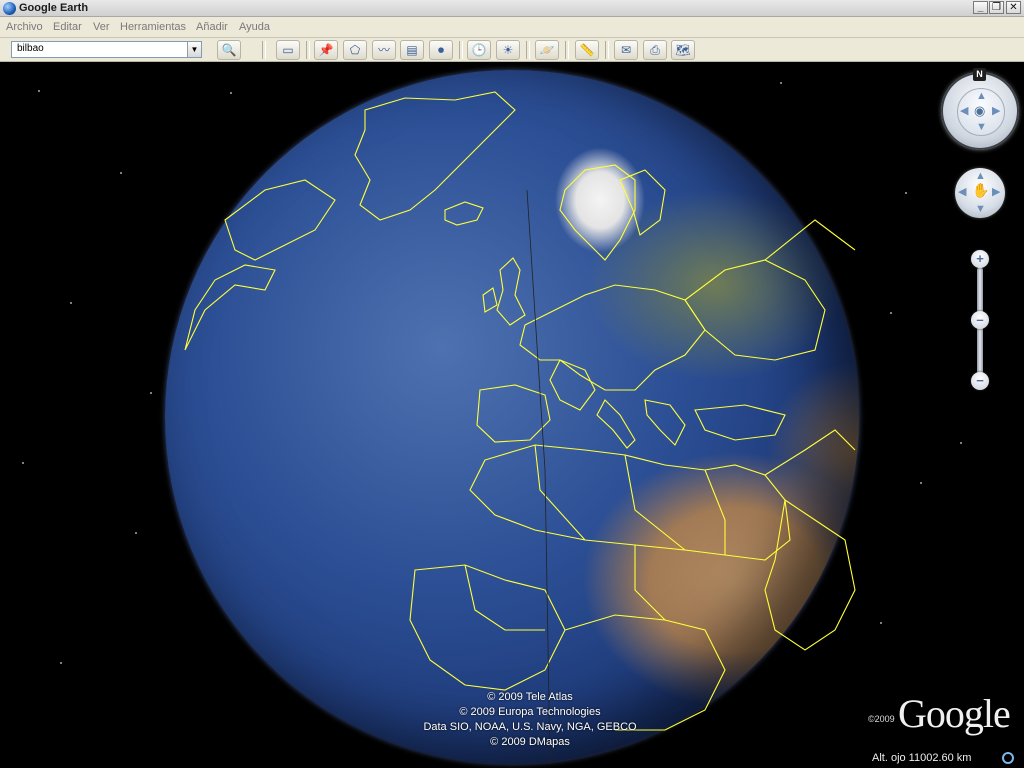 Image resolution: width=1024 pixels, height=768 pixels. I want to click on title-bar: Google Earth _ ❐ ✕, so click(512, 8).